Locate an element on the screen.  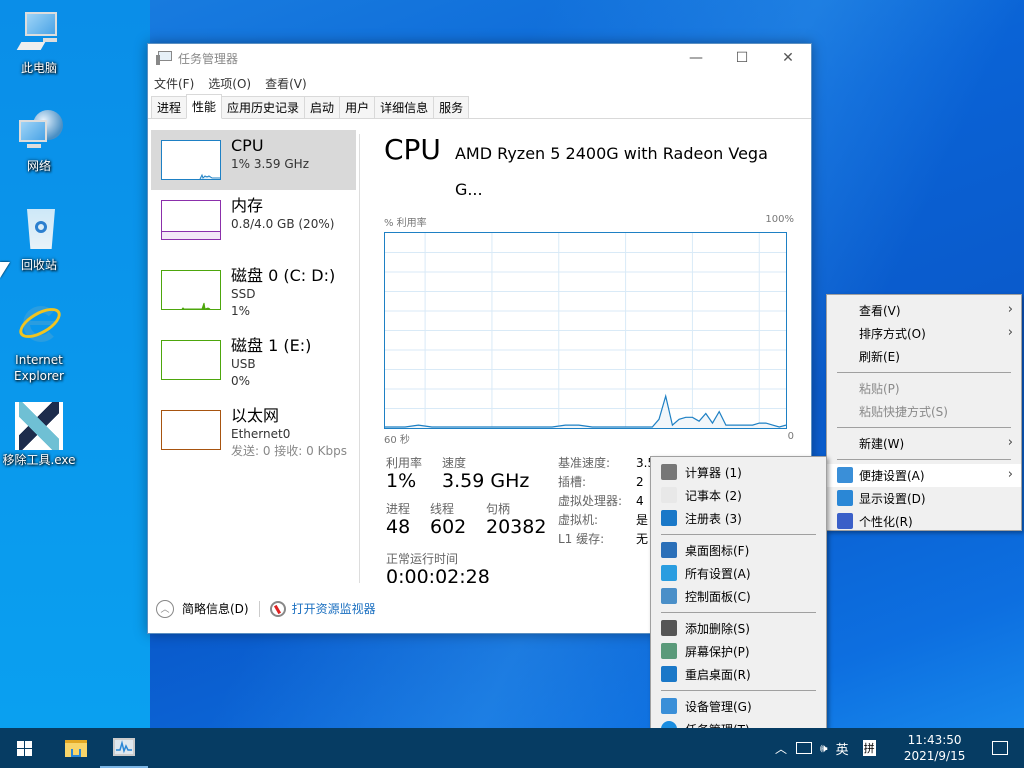
cpu-graph-svg is located at coordinates (585, 330).